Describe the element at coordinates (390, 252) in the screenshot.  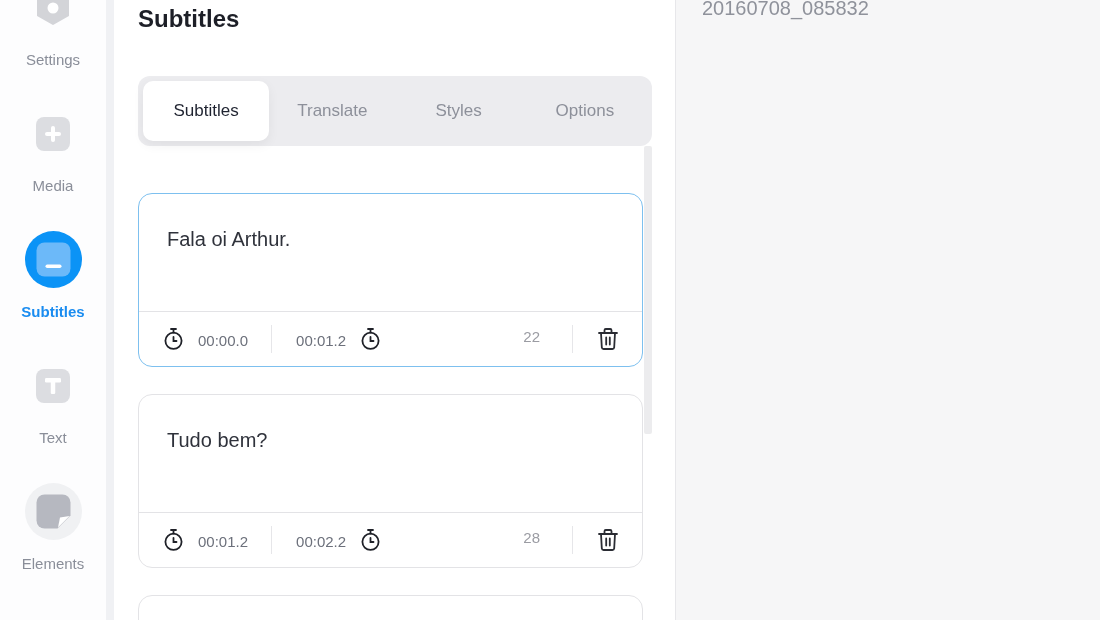
I see `subtitle-text-field: Fala oi Arthur.` at that location.